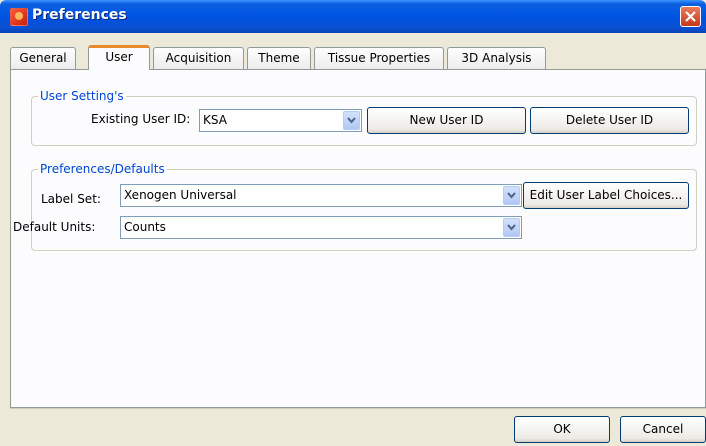 The width and height of the screenshot is (706, 446). Describe the element at coordinates (19, 17) in the screenshot. I see `app-icon` at that location.